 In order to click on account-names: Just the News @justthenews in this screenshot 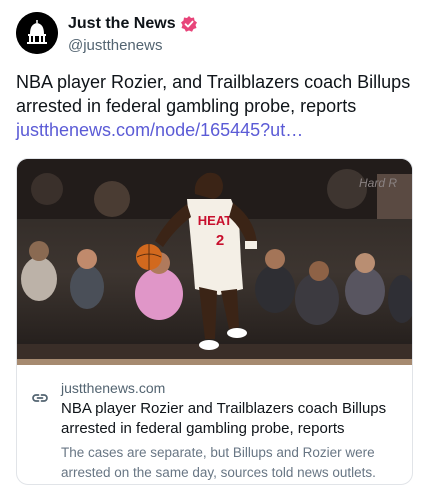, I will do `click(133, 35)`.